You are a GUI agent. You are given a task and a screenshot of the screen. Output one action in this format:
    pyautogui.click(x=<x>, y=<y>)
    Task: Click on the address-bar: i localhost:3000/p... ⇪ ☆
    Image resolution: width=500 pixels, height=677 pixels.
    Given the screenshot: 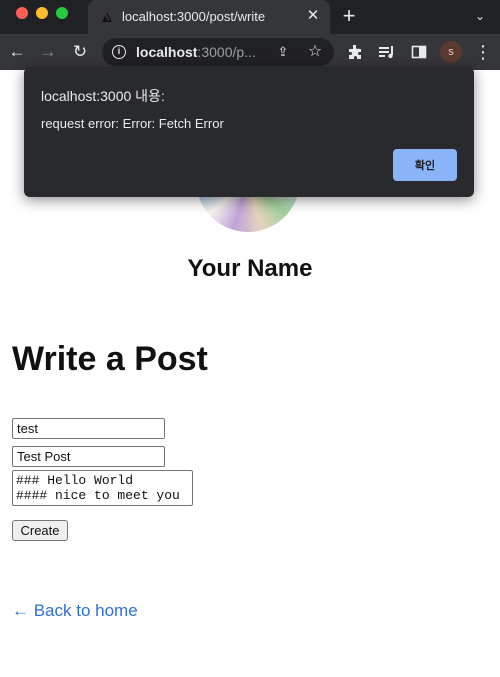 What is the action you would take?
    pyautogui.click(x=218, y=52)
    